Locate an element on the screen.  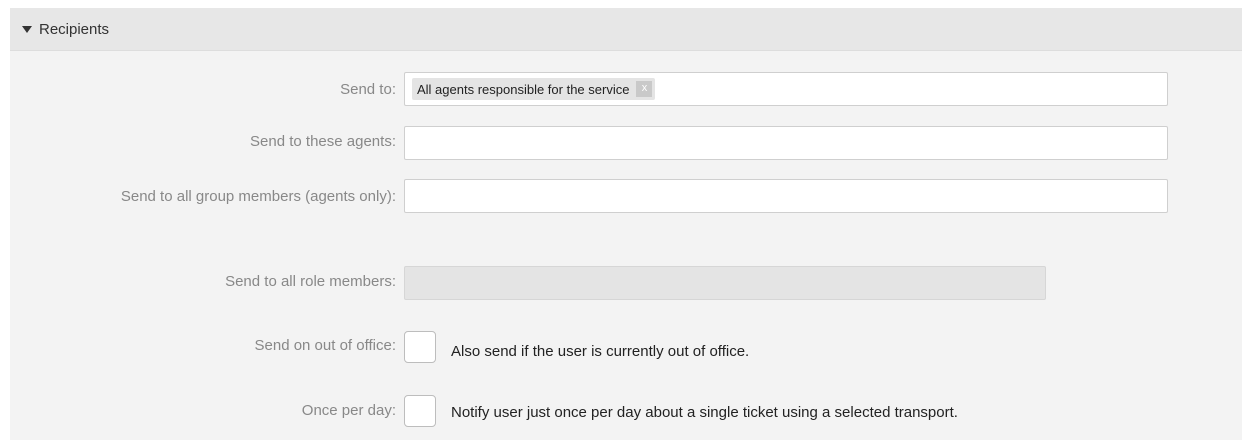
once-per-day-label: Once per day: is located at coordinates (348, 410).